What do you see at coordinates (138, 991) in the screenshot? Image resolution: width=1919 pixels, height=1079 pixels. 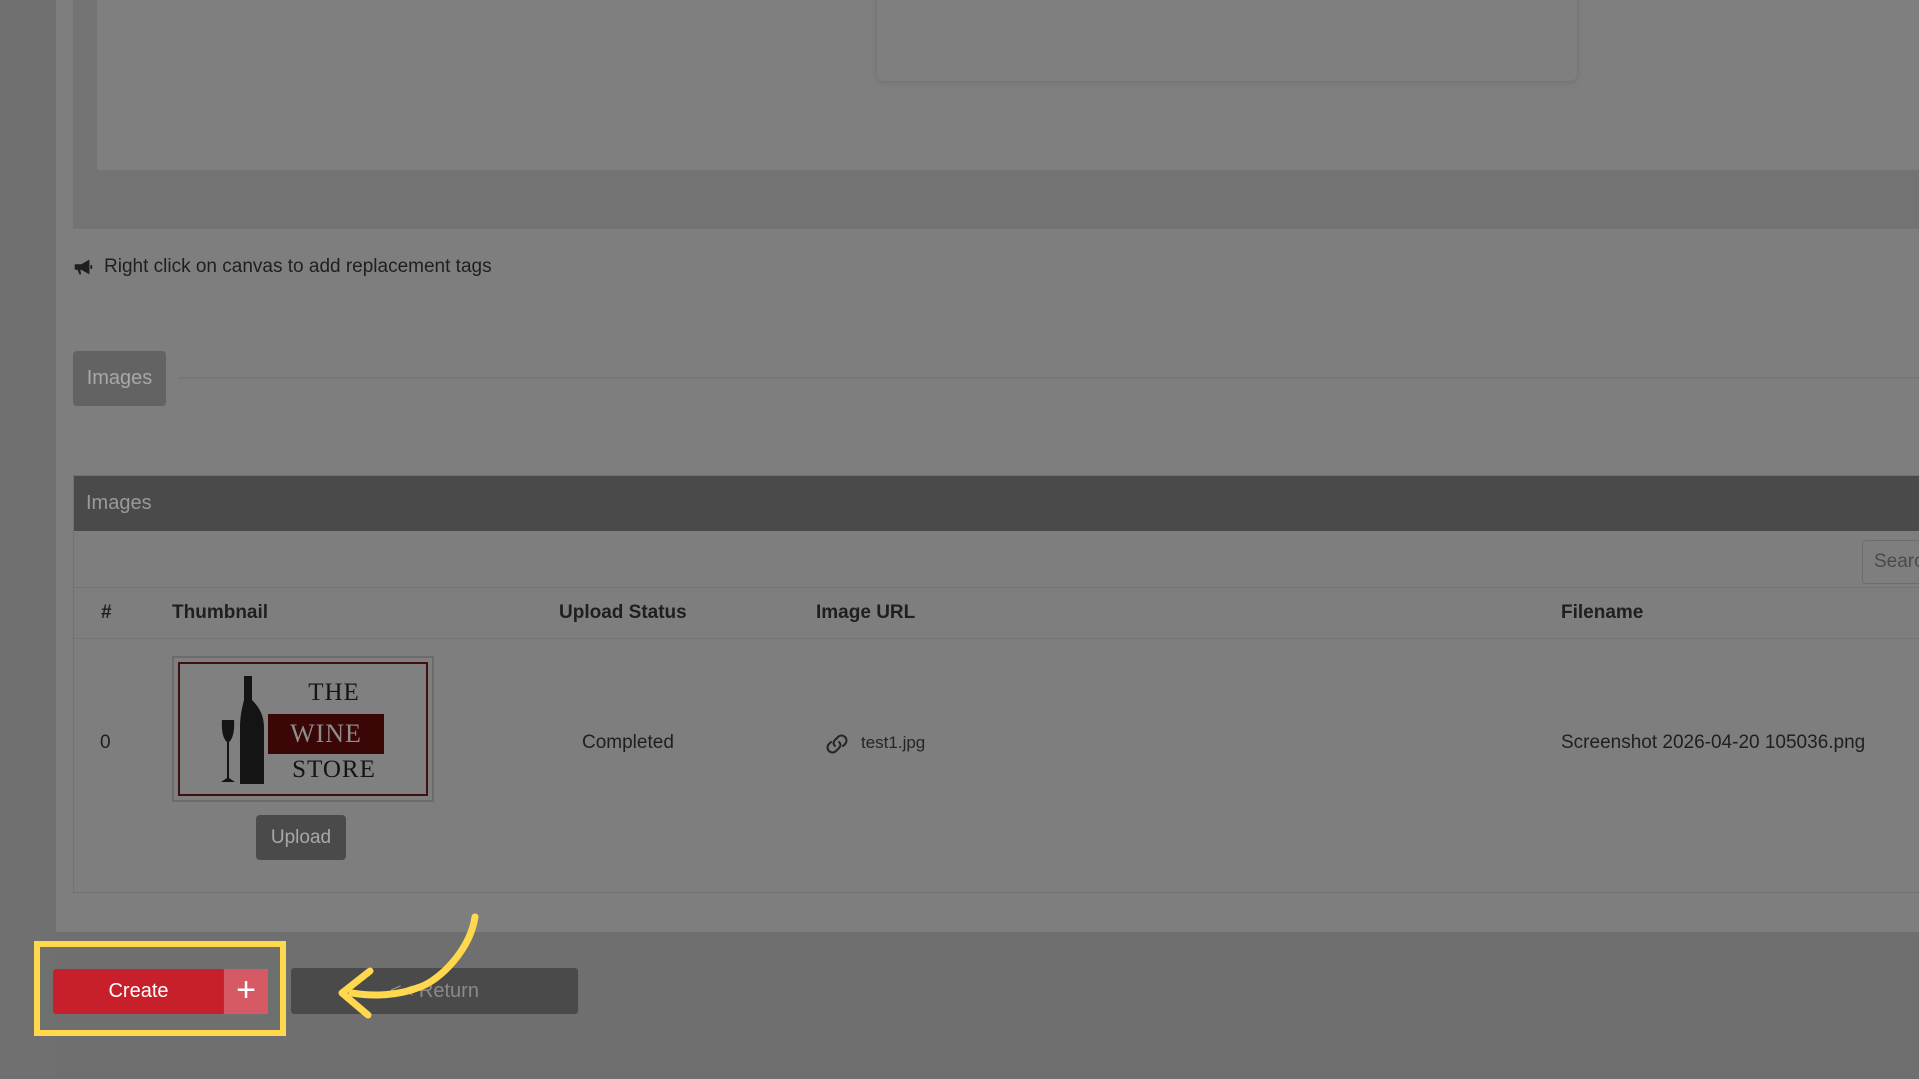 I see `create-label: Create` at bounding box center [138, 991].